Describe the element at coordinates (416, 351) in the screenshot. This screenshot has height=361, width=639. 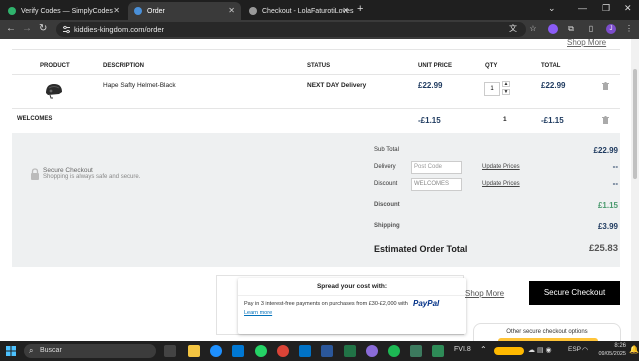
I see `app-icon` at that location.